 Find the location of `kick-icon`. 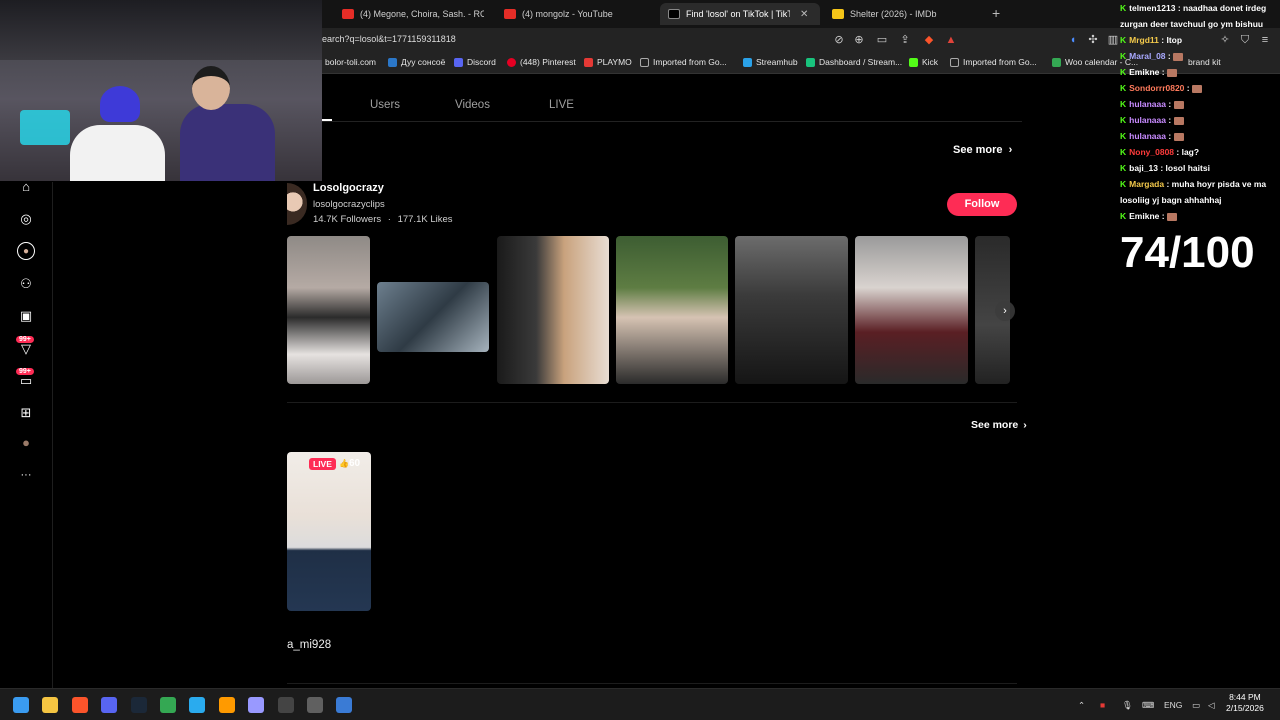

kick-icon is located at coordinates (913, 62).